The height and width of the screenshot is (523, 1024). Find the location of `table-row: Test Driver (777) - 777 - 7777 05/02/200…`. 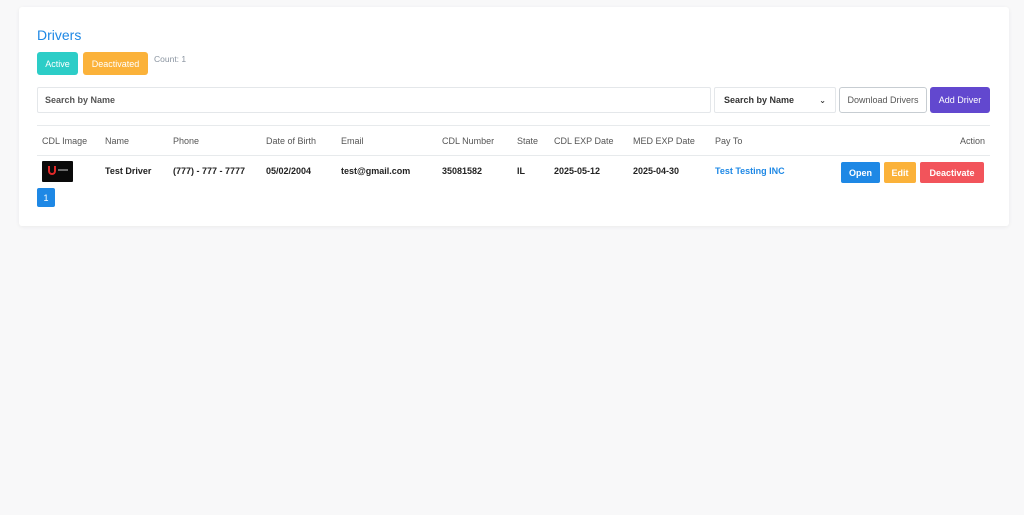

table-row: Test Driver (777) - 777 - 7777 05/02/200… is located at coordinates (513, 171).